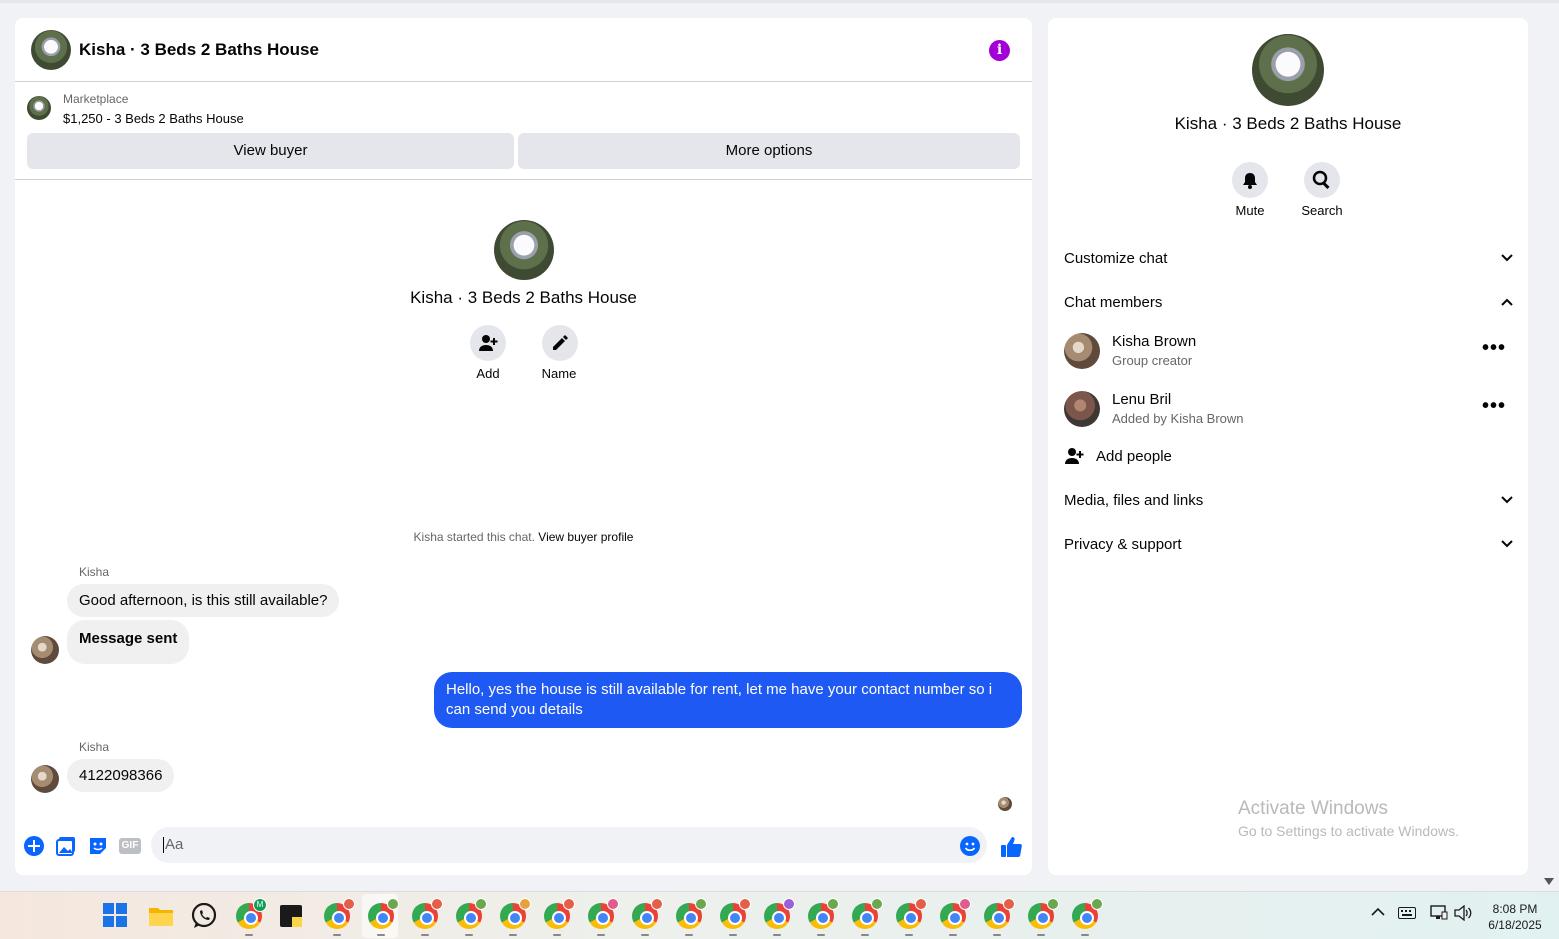 The height and width of the screenshot is (939, 1559). I want to click on bell-icon, so click(1250, 181).